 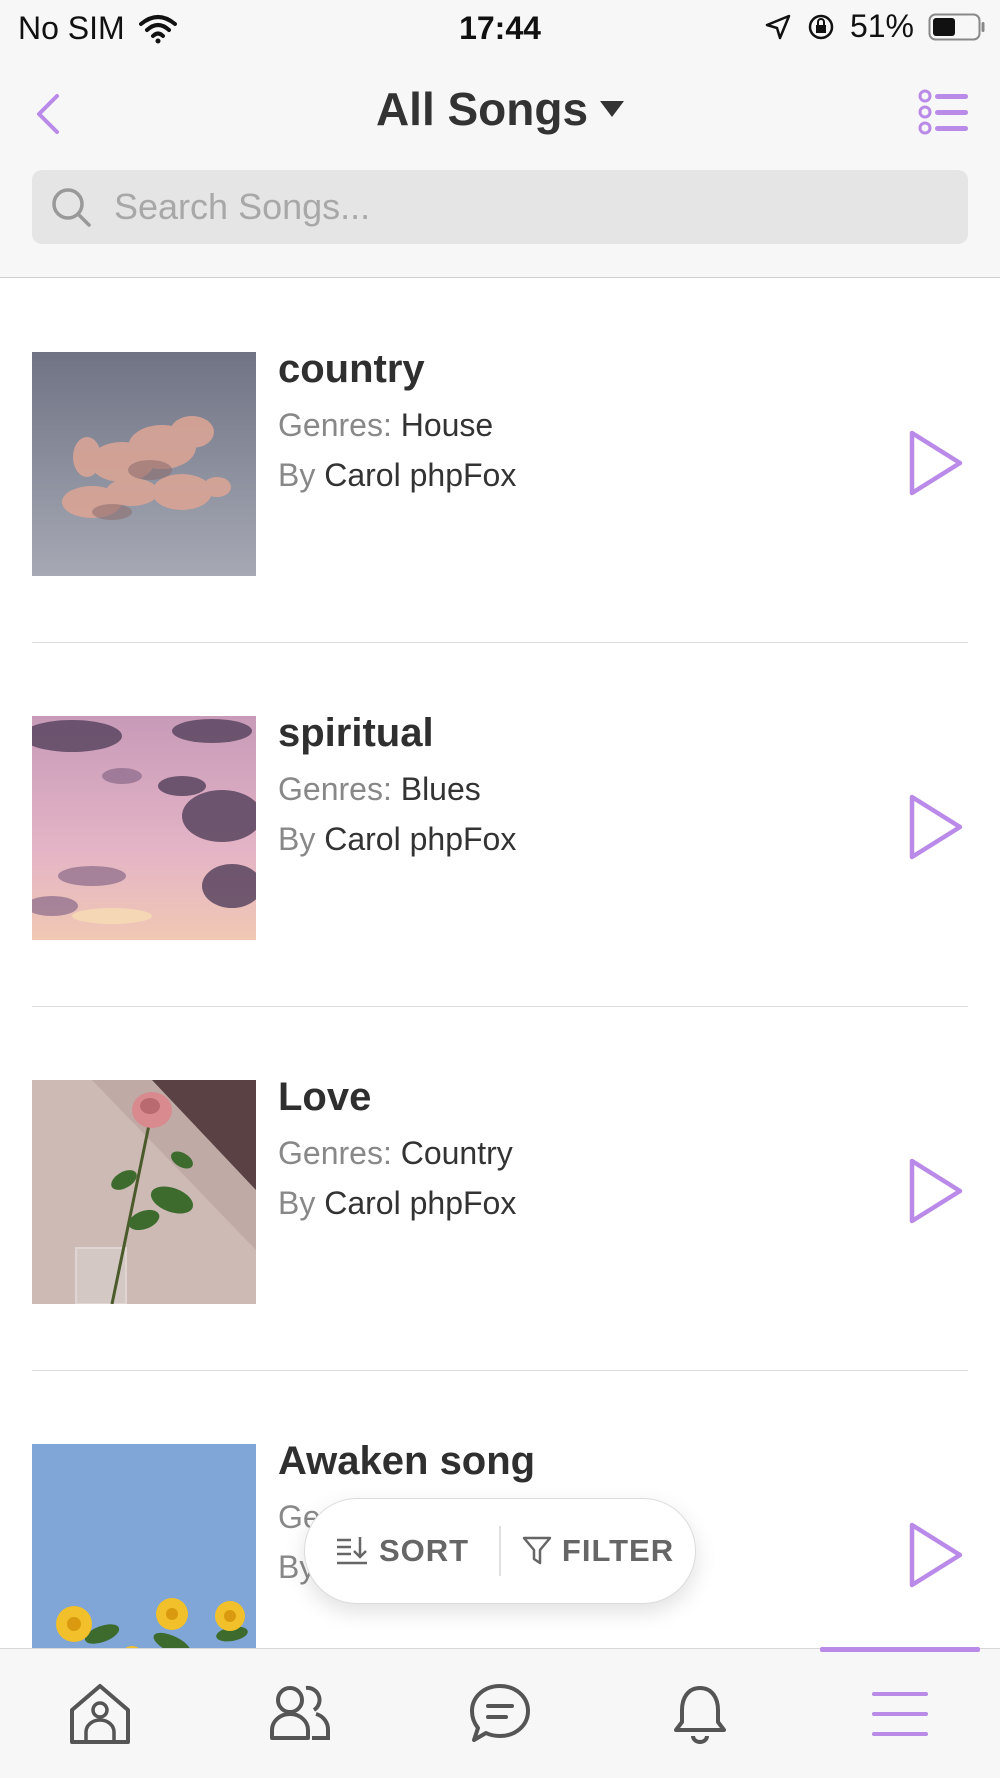 What do you see at coordinates (500, 1551) in the screenshot?
I see `sort-filter-bar: SORT FILTER` at bounding box center [500, 1551].